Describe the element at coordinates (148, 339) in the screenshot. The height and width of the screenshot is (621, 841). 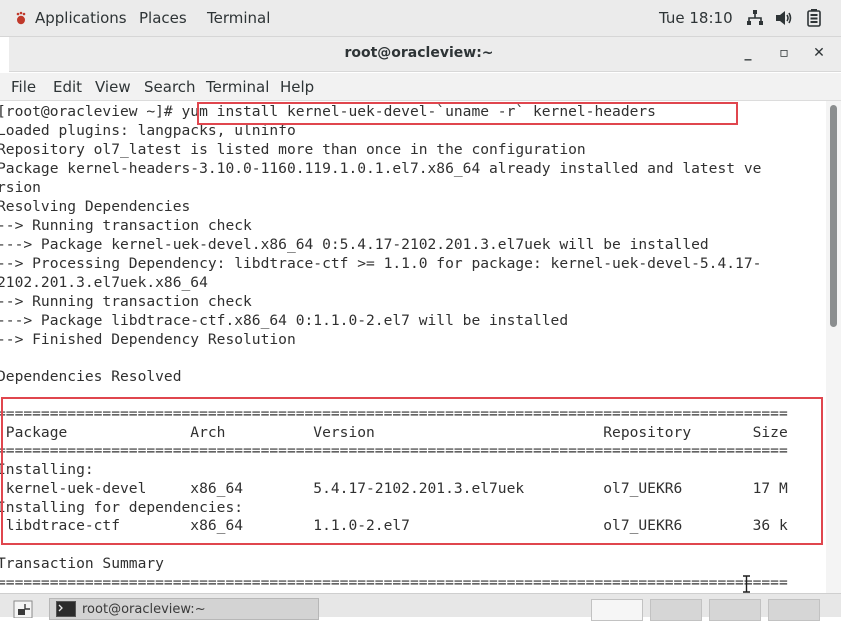
I see `terminal-line: --> Finished Dependency Resolution` at that location.